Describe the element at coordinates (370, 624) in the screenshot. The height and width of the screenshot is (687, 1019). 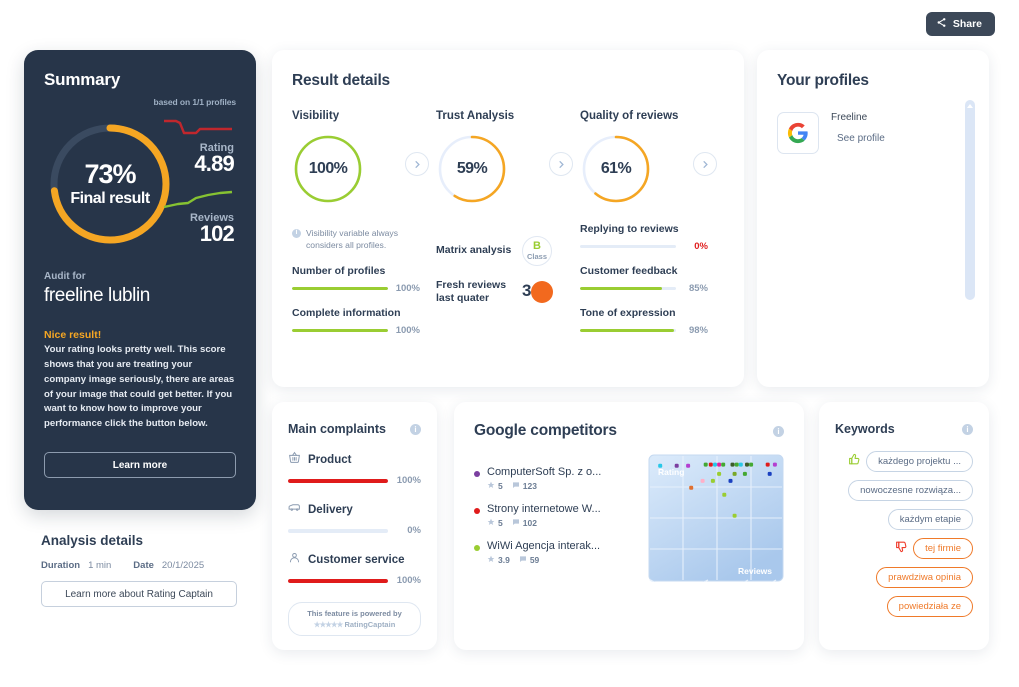
I see `powered-brand: RatingCaptain` at that location.